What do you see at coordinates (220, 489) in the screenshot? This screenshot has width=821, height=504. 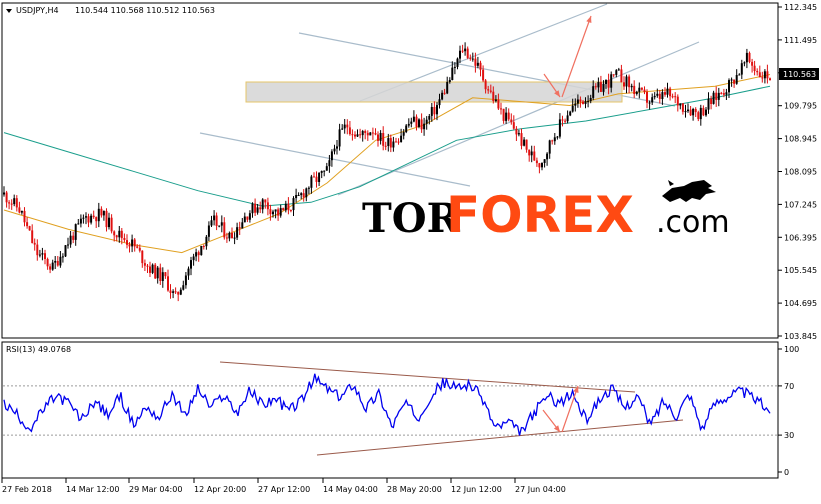 I see `time-tick-label: 12 Apr 20:00` at bounding box center [220, 489].